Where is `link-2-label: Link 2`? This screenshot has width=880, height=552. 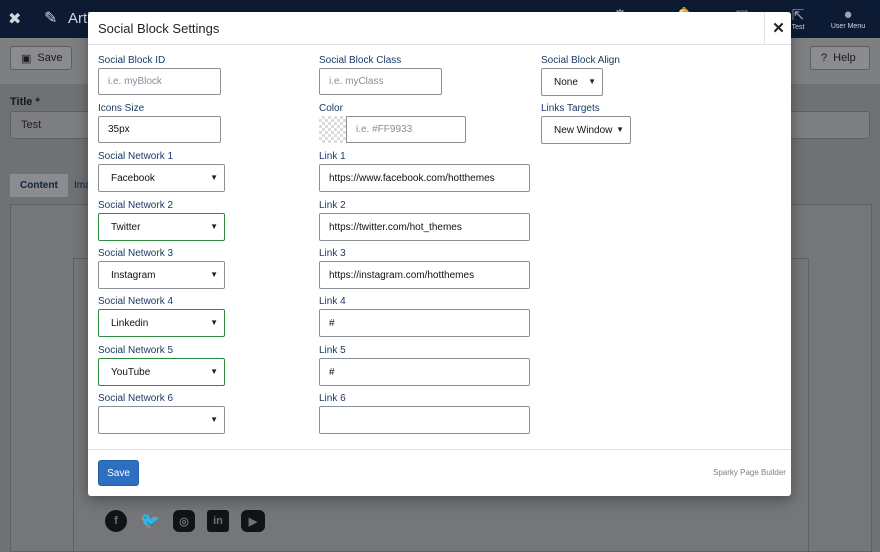
link-2-label: Link 2 is located at coordinates (332, 205).